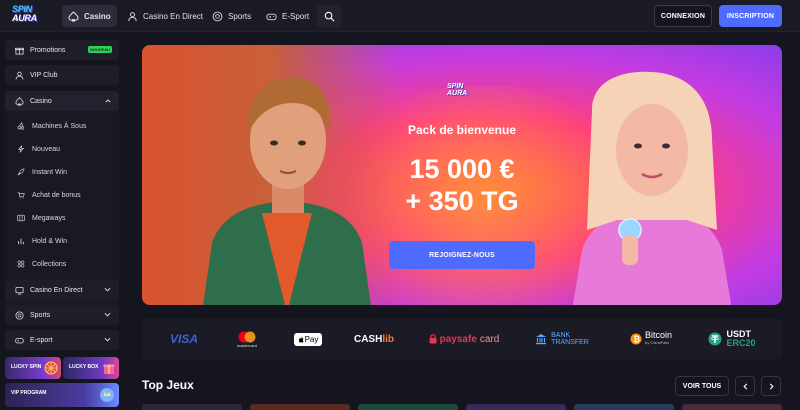 The height and width of the screenshot is (410, 800). I want to click on search-icon, so click(329, 16).